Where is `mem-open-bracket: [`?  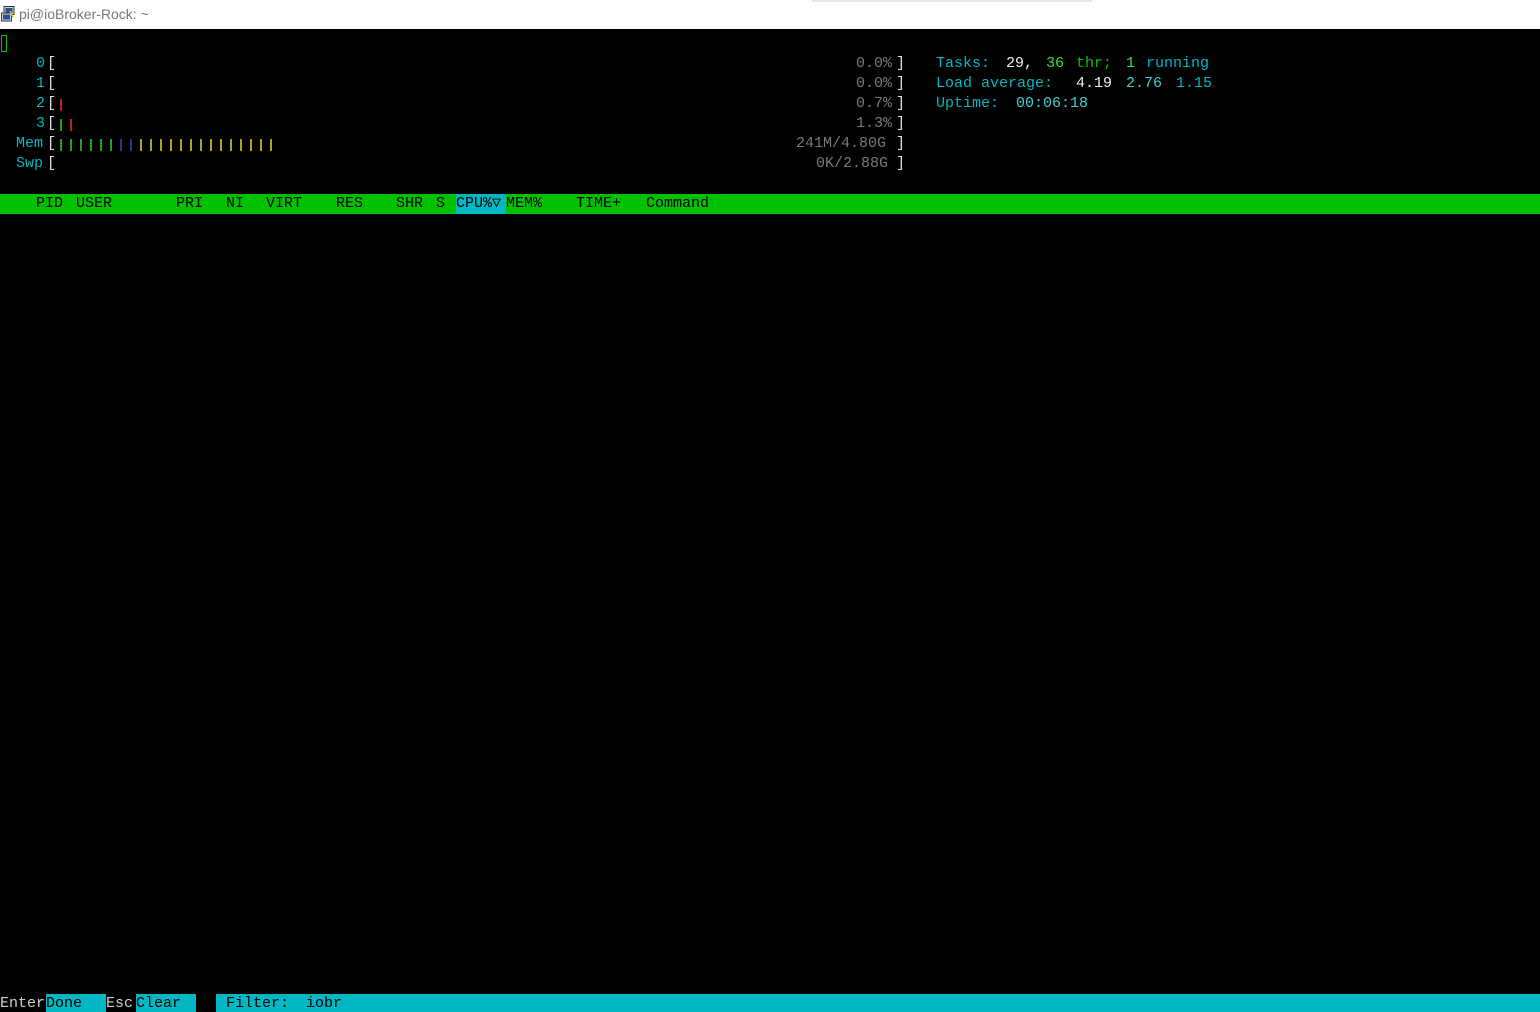
mem-open-bracket: [ is located at coordinates (52, 143).